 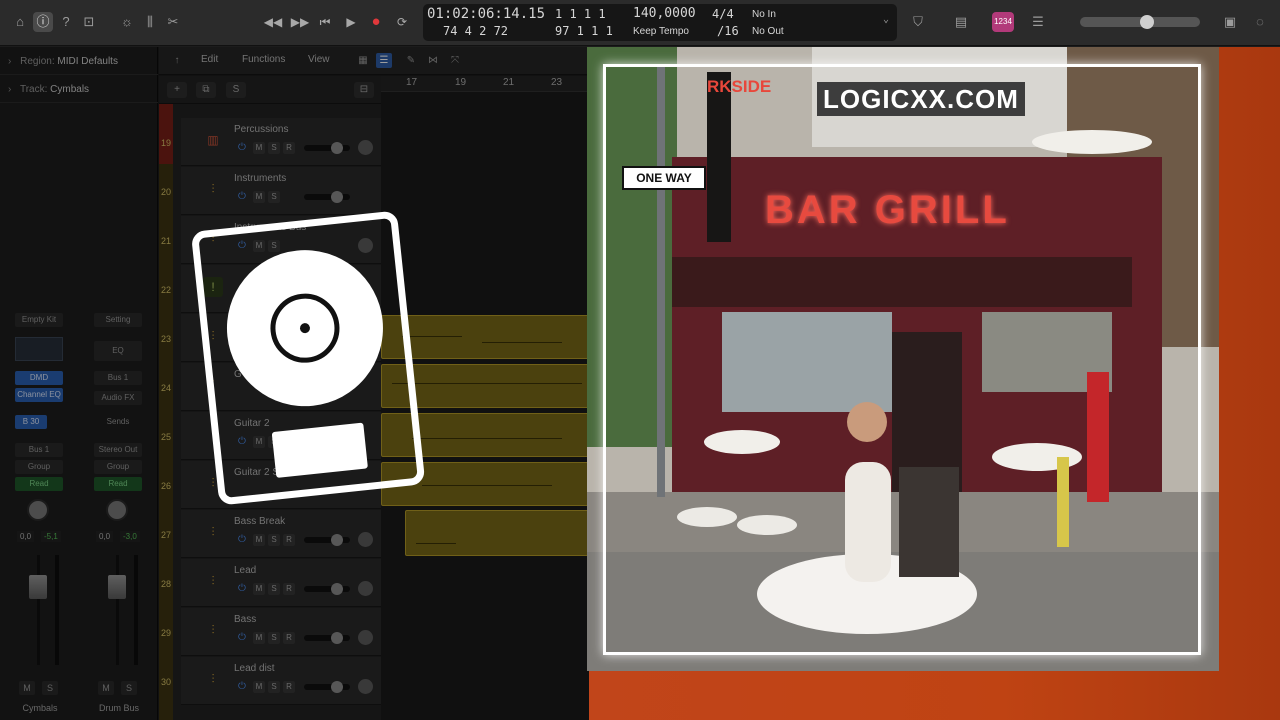 What do you see at coordinates (281, 191) in the screenshot?
I see `track-header: ⫶ Instruments ⏻ M S` at bounding box center [281, 191].